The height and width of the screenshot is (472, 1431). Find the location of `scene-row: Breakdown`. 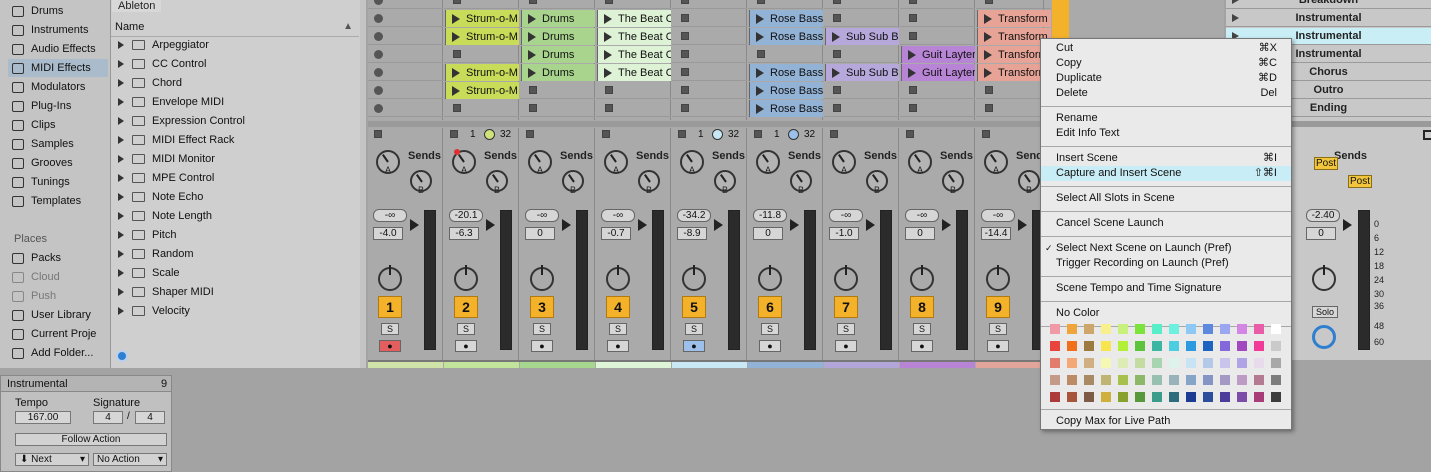

scene-row: Breakdown is located at coordinates (1328, 4).